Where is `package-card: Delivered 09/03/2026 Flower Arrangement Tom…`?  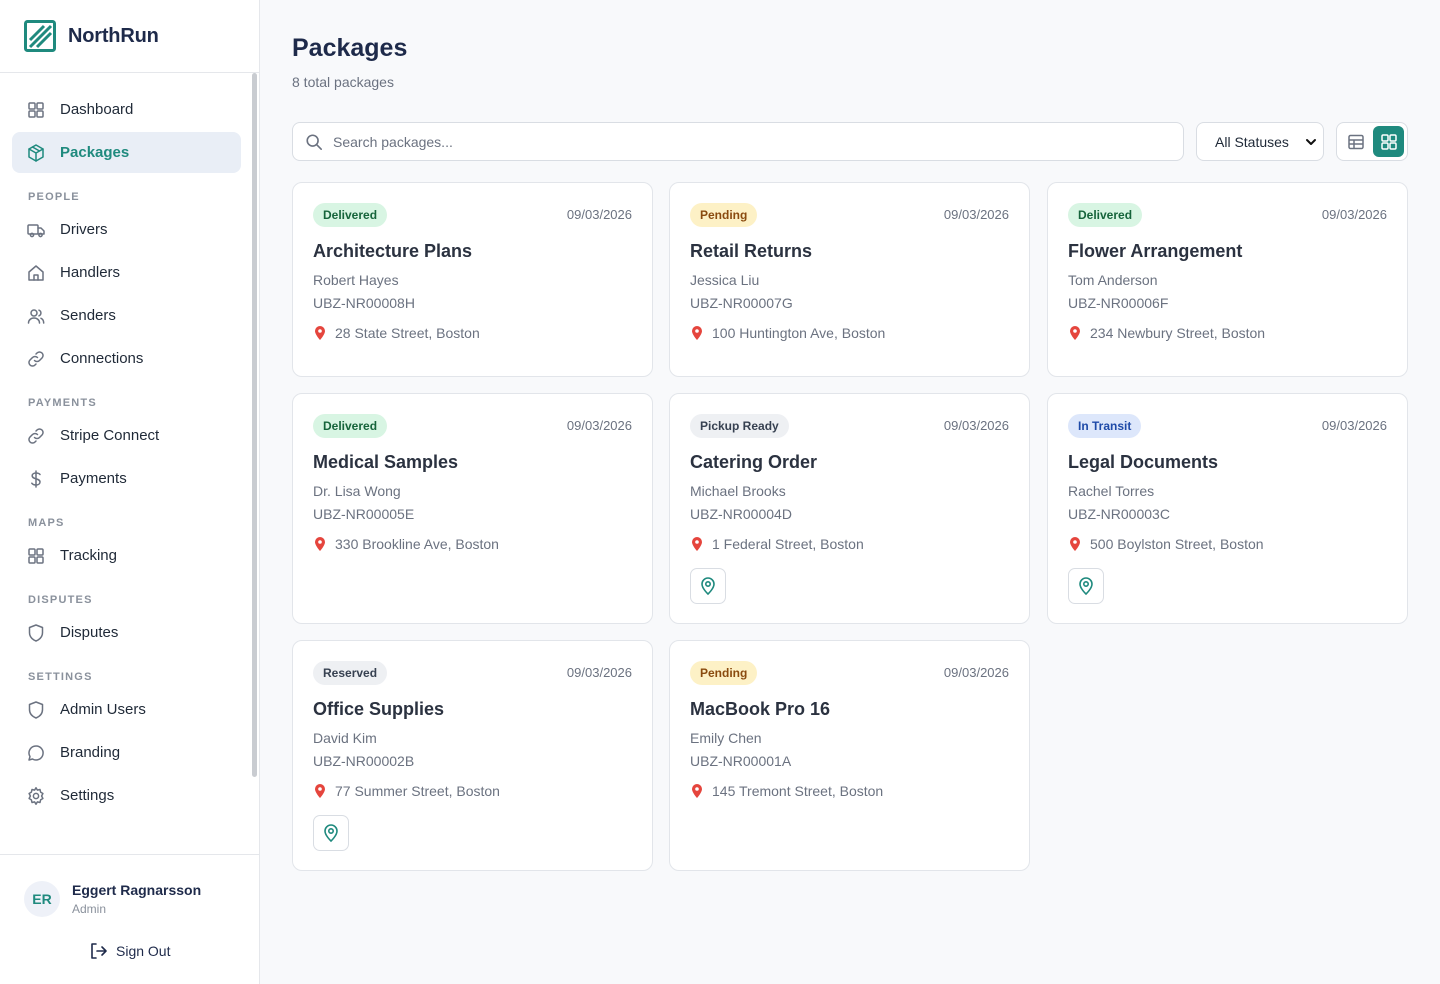 package-card: Delivered 09/03/2026 Flower Arrangement Tom… is located at coordinates (1227, 279).